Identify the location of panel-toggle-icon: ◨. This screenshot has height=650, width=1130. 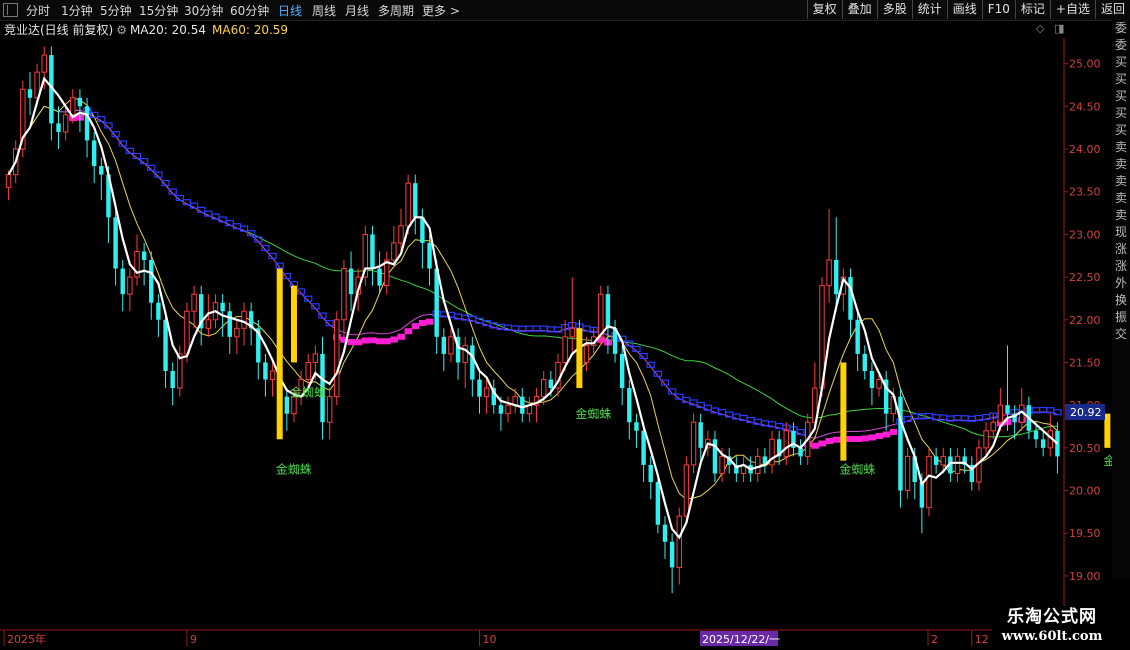
(1059, 28).